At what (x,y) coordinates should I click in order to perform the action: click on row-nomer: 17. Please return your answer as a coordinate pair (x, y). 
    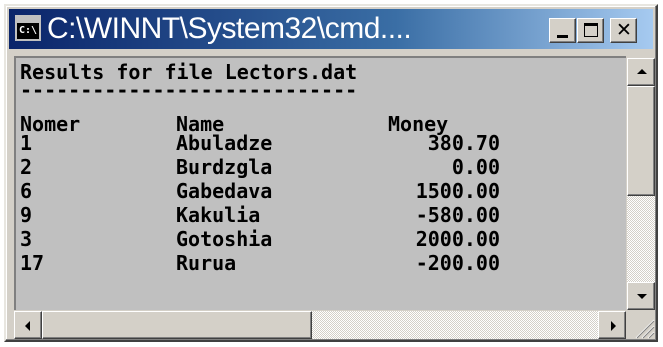
    Looking at the image, I should click on (32, 263).